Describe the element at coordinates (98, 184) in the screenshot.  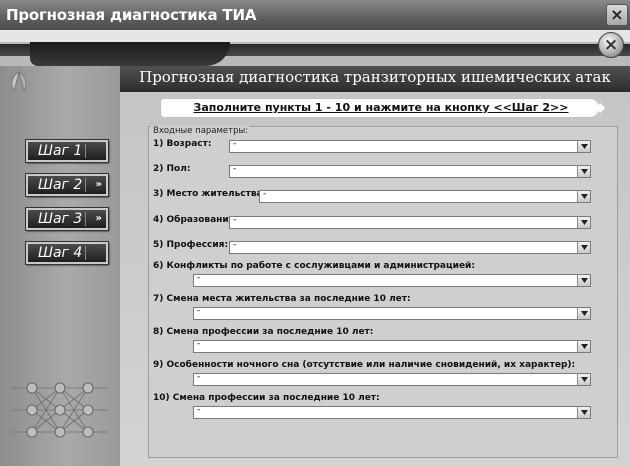
I see `step-2-arrow-icon: »` at that location.